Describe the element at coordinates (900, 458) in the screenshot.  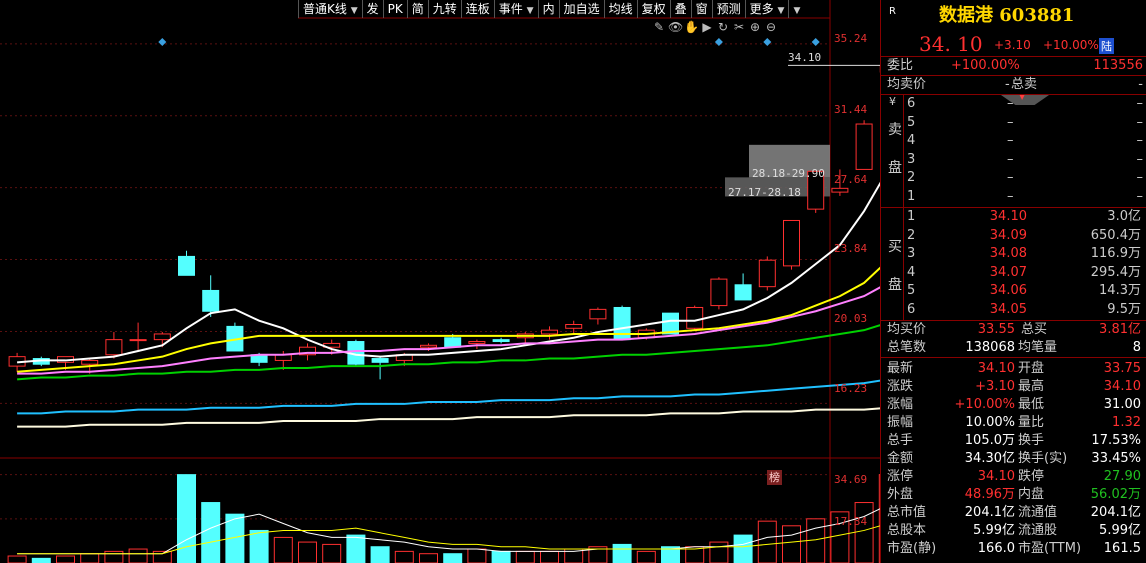
I see `stat-label: 金额` at that location.